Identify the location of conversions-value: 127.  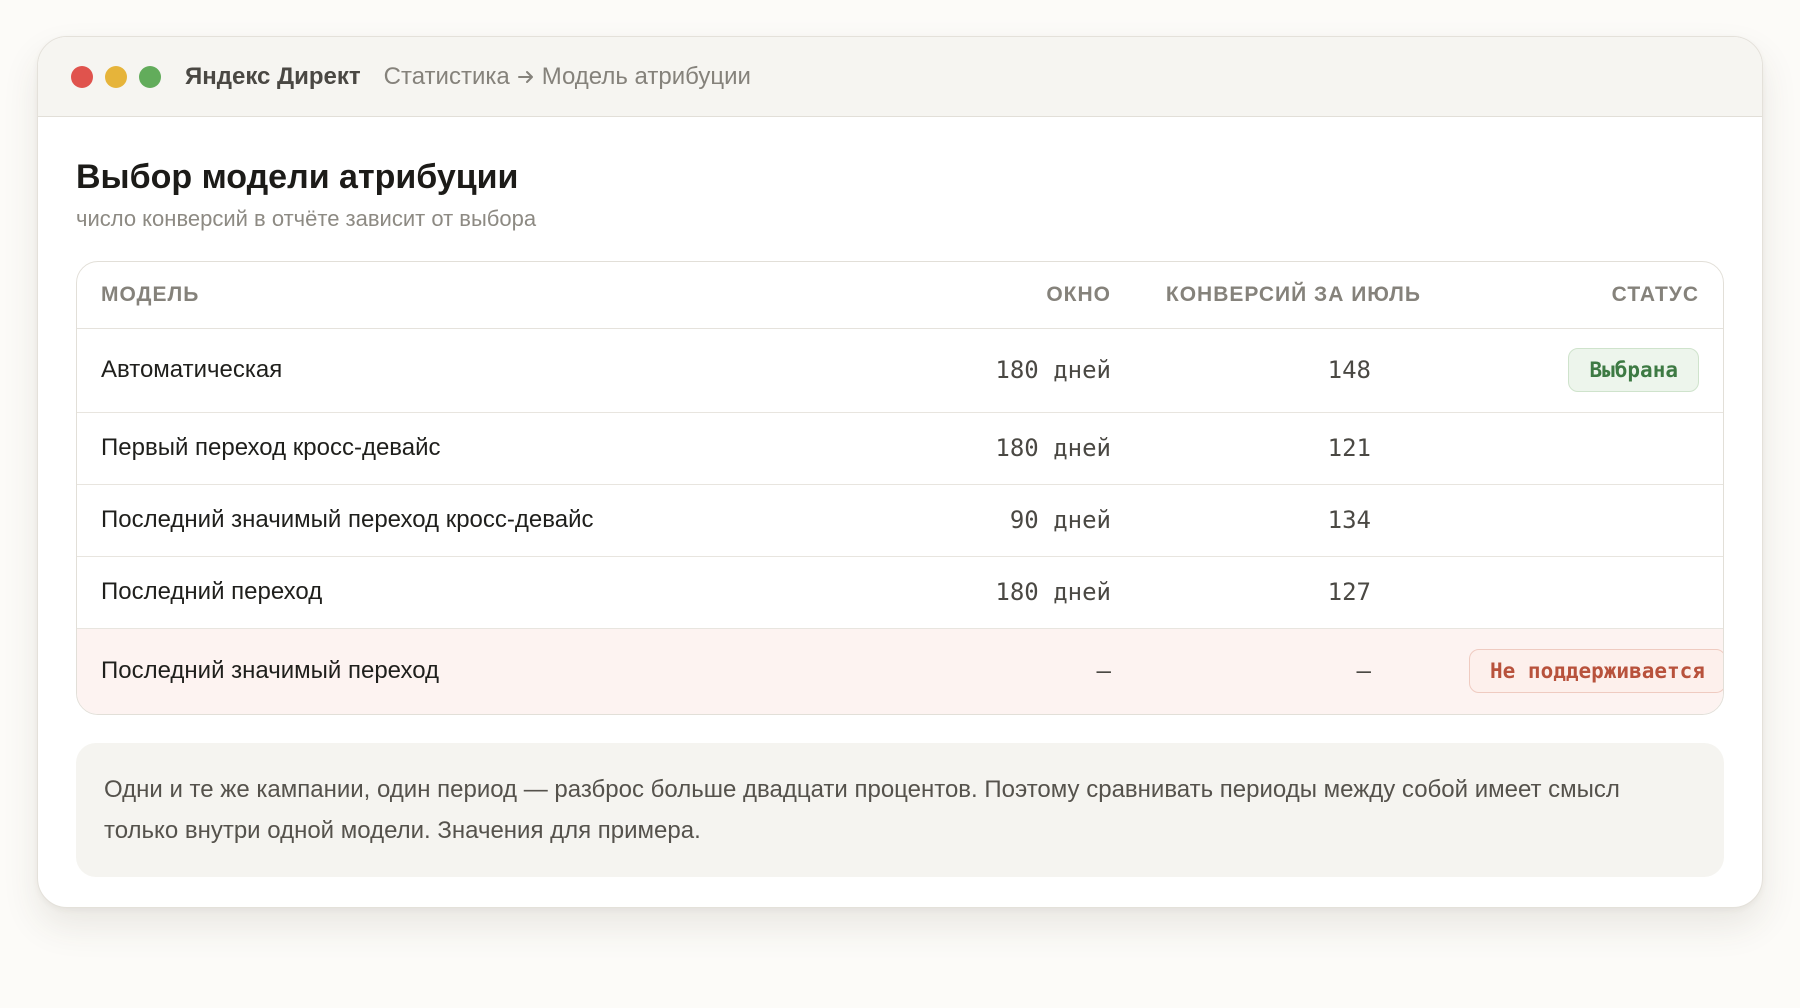
(1290, 592).